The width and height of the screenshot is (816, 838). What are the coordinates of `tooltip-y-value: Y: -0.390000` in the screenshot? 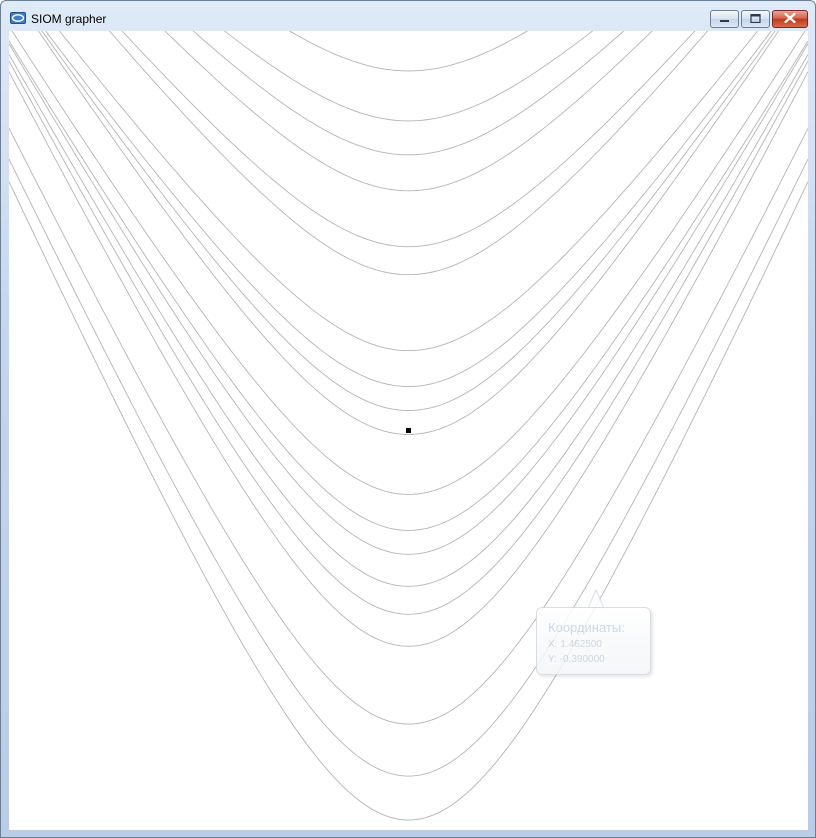 It's located at (576, 659).